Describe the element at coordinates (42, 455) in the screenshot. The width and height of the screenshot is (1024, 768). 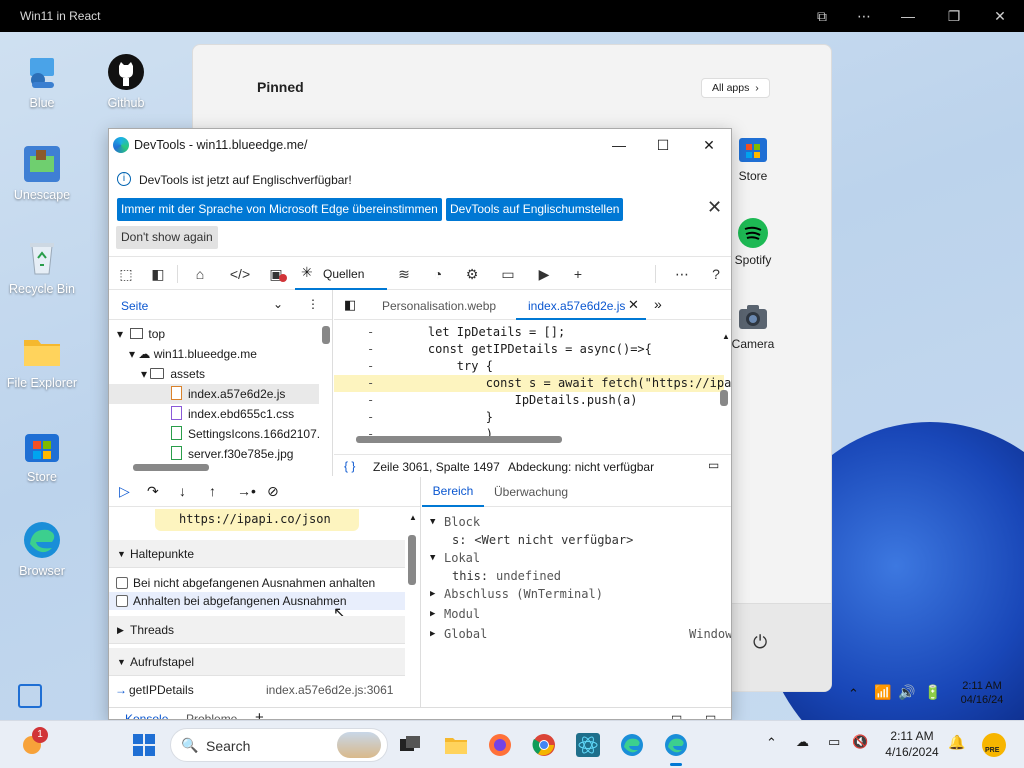
I see `desktop-icon-store: Store` at that location.